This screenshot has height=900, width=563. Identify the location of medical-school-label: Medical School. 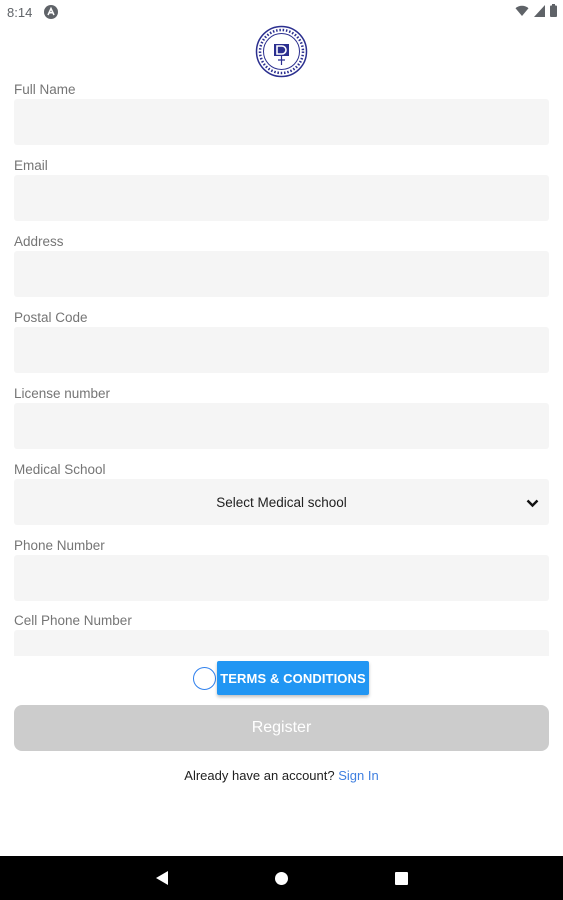
(60, 469).